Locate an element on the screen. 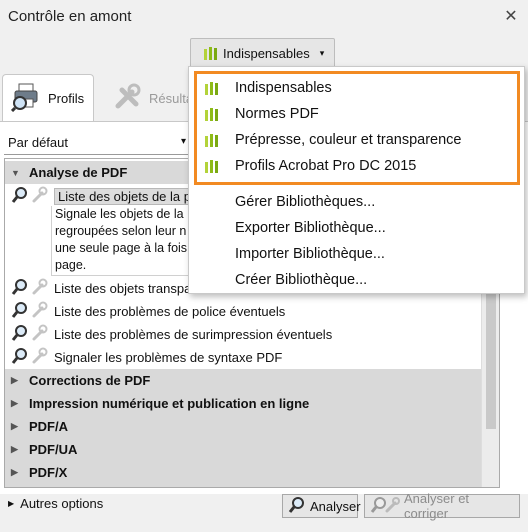  tree-item-label: Liste des objets transpa is located at coordinates (123, 288).